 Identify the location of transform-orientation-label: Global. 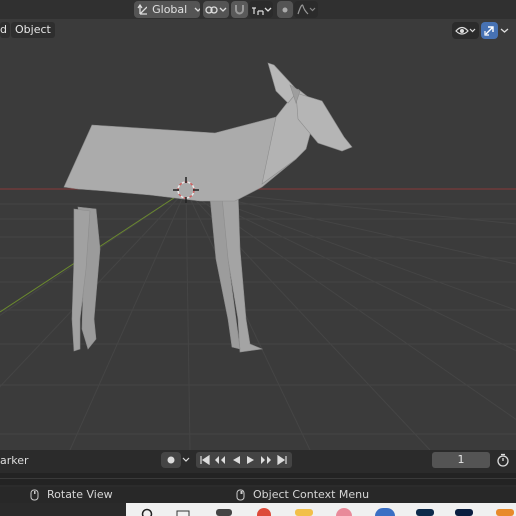
(170, 9).